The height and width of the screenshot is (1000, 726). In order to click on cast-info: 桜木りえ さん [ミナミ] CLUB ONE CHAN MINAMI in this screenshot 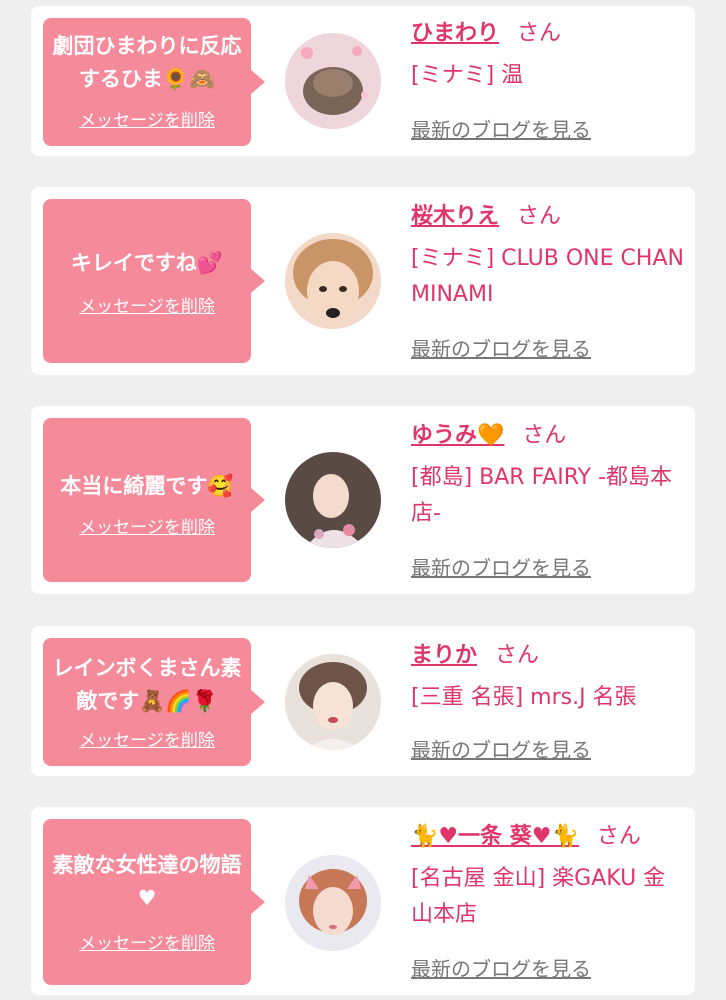, I will do `click(549, 257)`.